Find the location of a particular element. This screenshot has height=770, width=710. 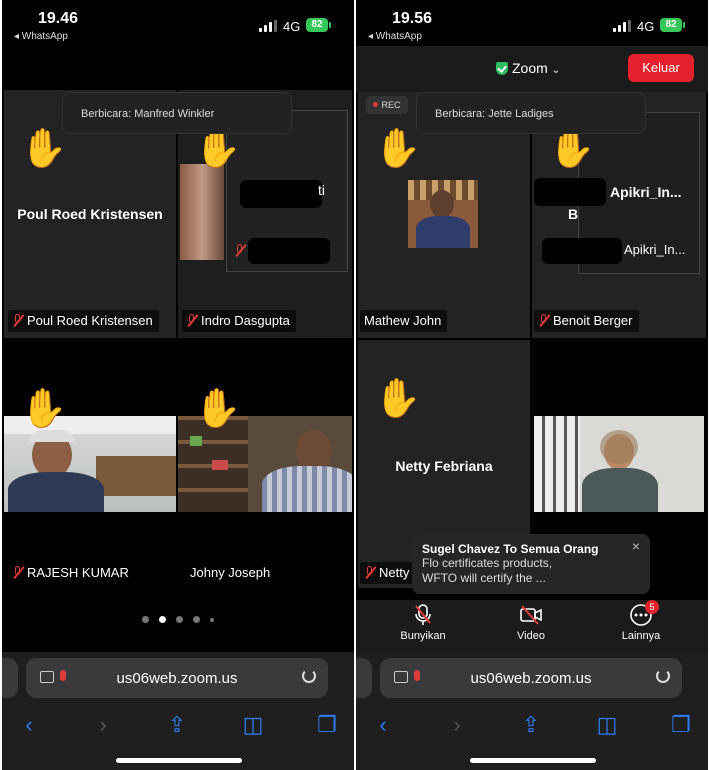

video-label: Video is located at coordinates (531, 636).